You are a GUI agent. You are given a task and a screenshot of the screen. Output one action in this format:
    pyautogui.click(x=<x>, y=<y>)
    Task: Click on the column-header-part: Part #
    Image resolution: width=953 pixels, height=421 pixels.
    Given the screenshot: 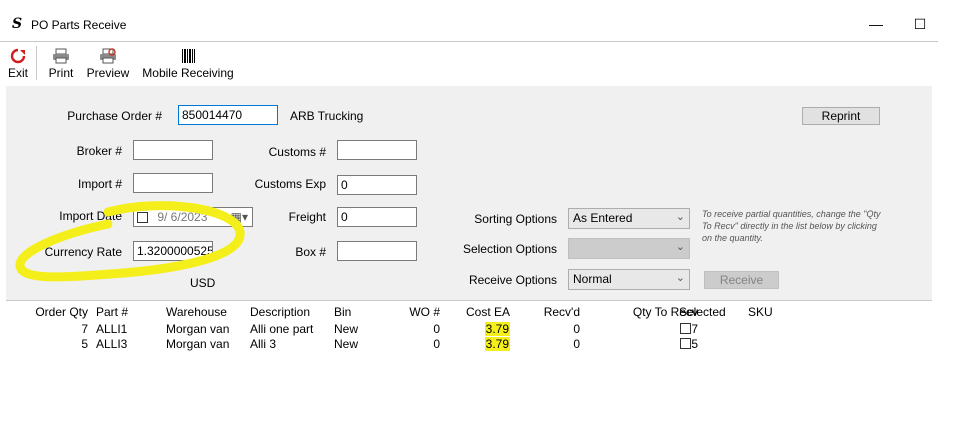 What is the action you would take?
    pyautogui.click(x=126, y=312)
    